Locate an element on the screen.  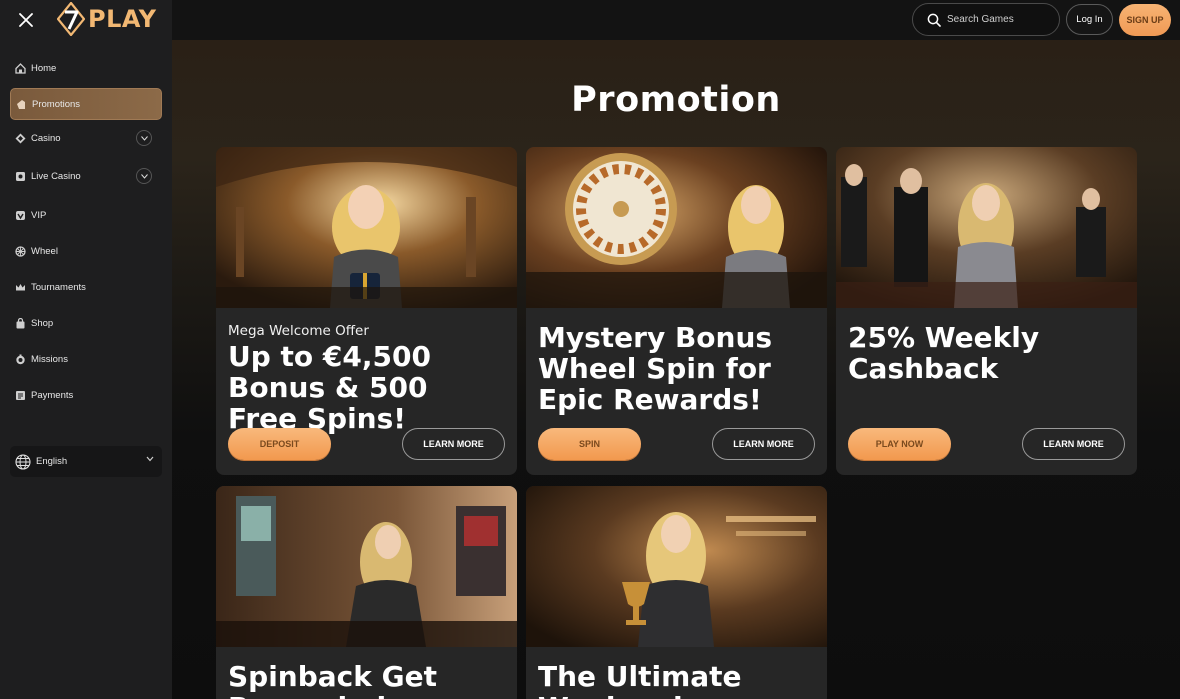
search-icon is located at coordinates (934, 20).